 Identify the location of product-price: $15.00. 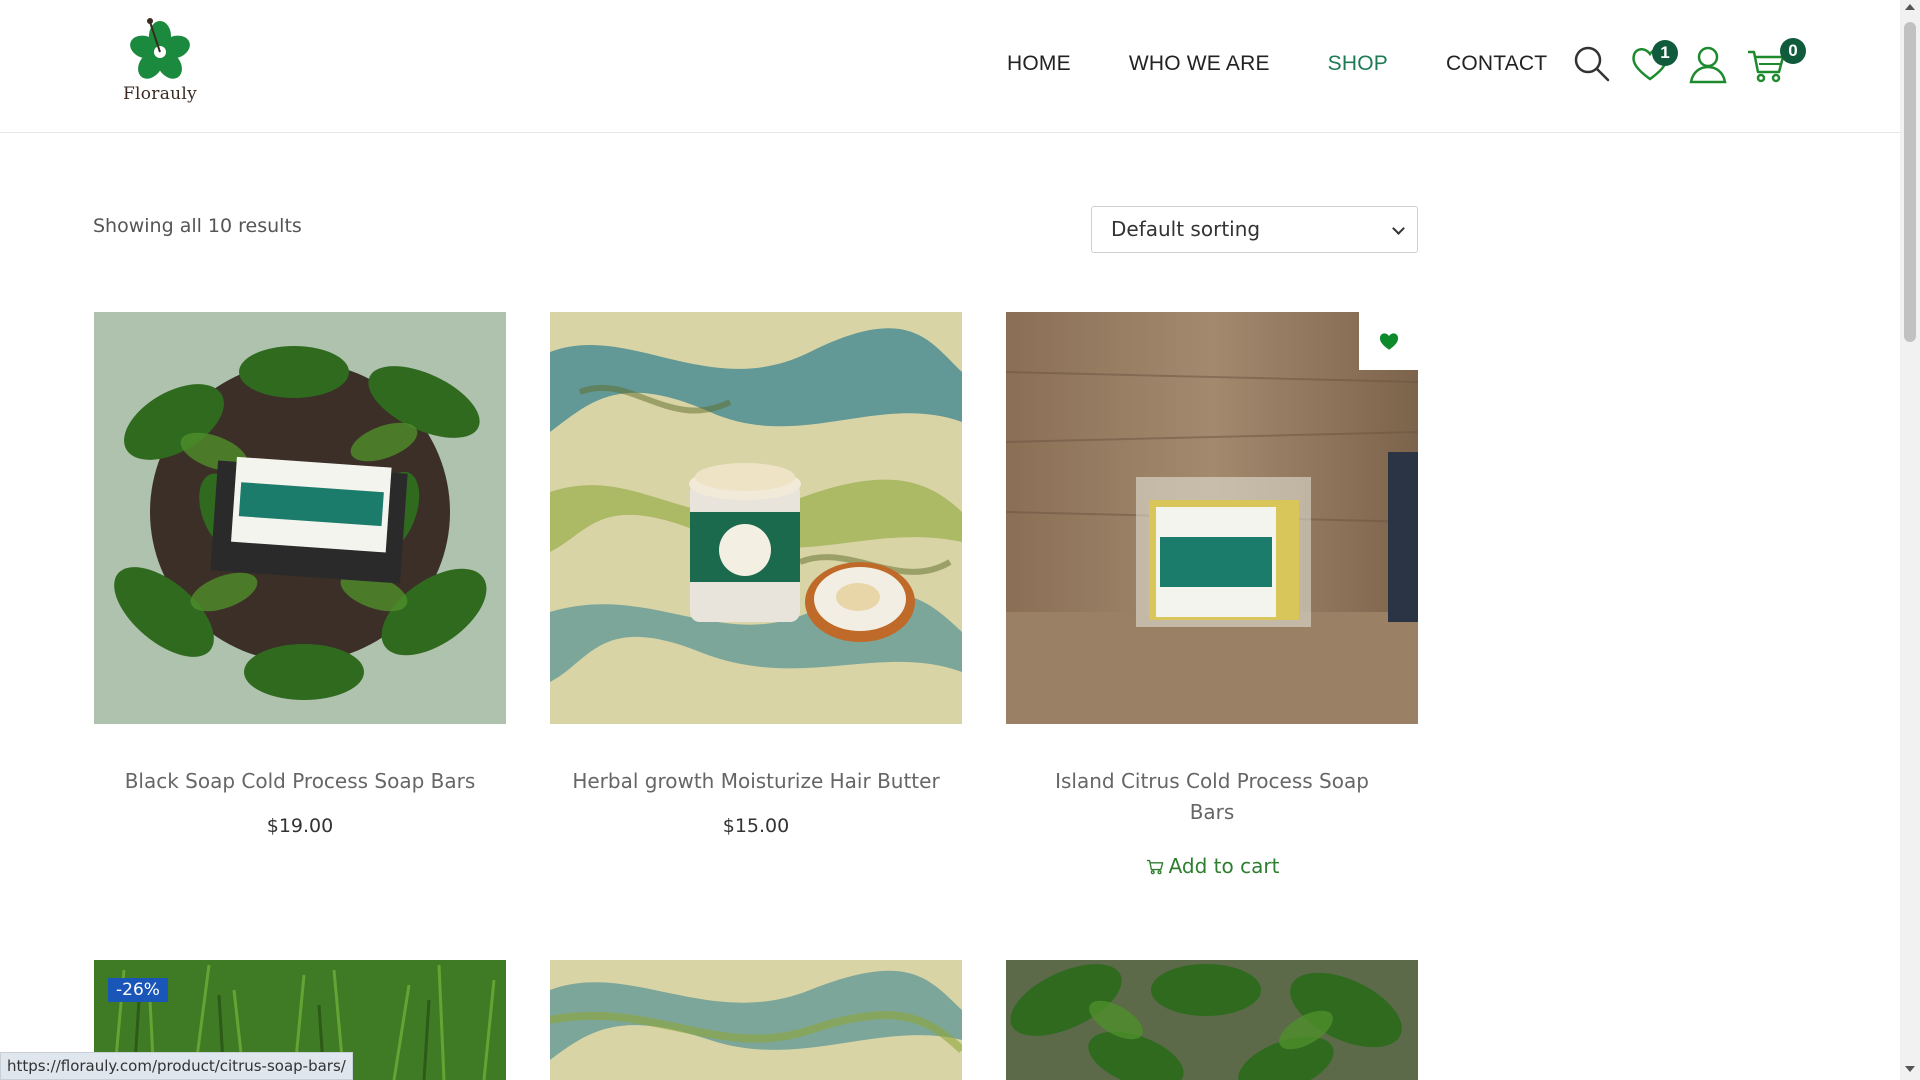
(756, 826).